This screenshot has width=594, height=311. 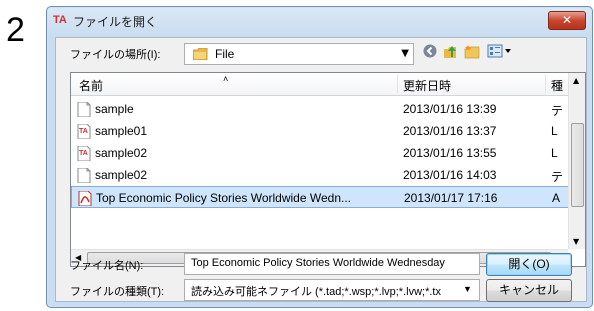 What do you see at coordinates (226, 79) in the screenshot?
I see `sort-arrow-icon: ˄` at bounding box center [226, 79].